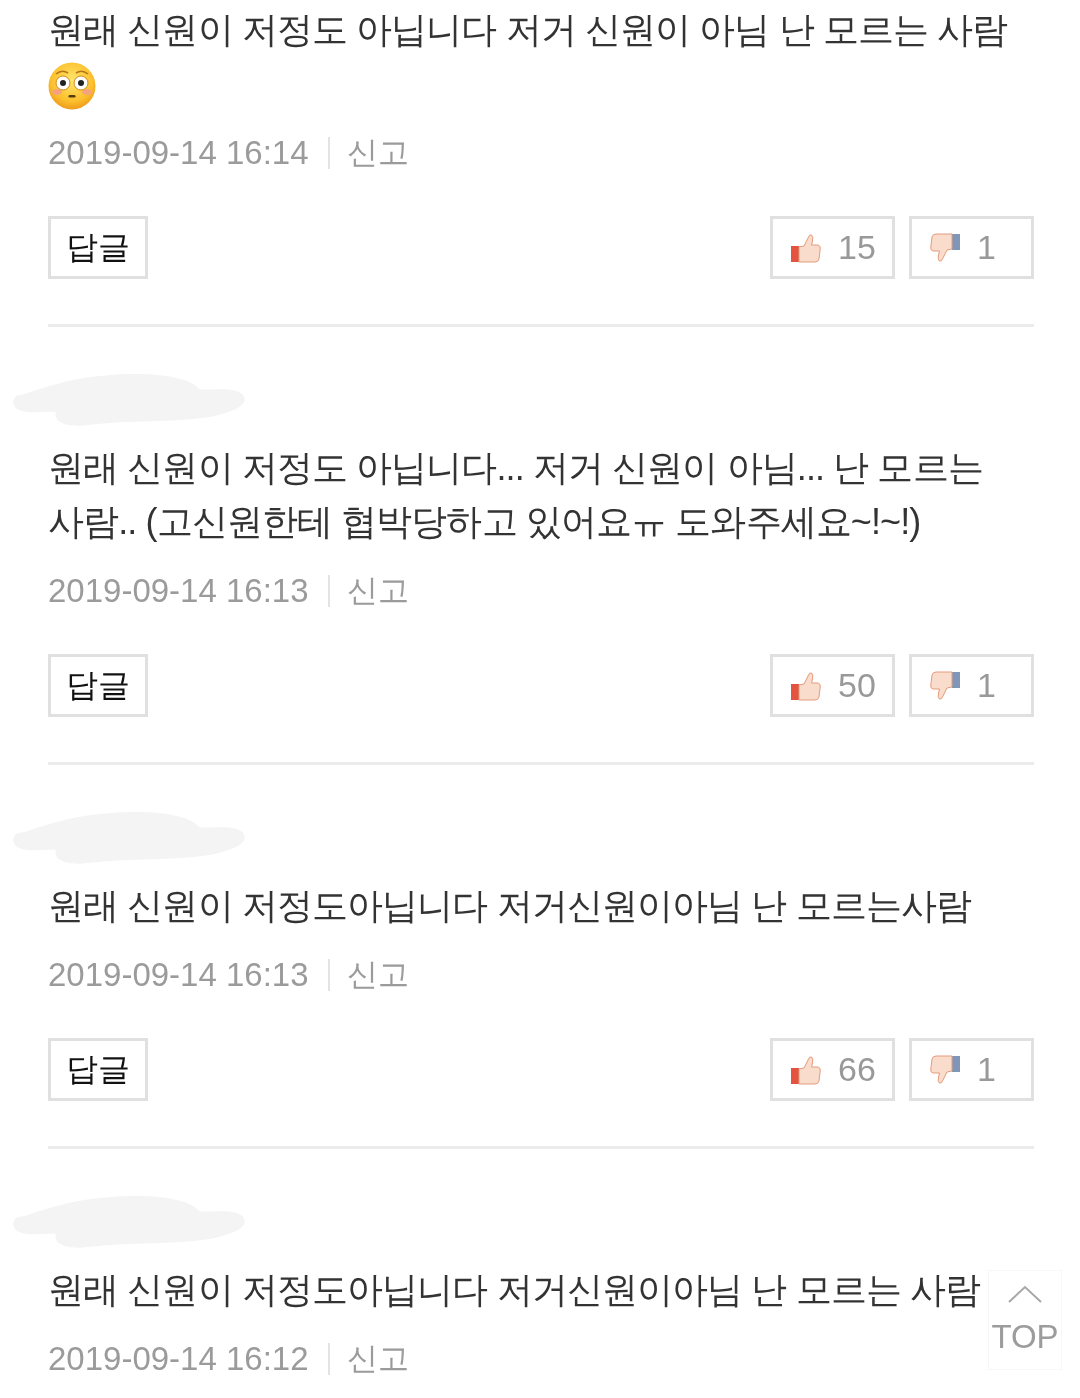 This screenshot has height=1398, width=1080. I want to click on comment-date: 2019-09-14 16:14, so click(178, 153).